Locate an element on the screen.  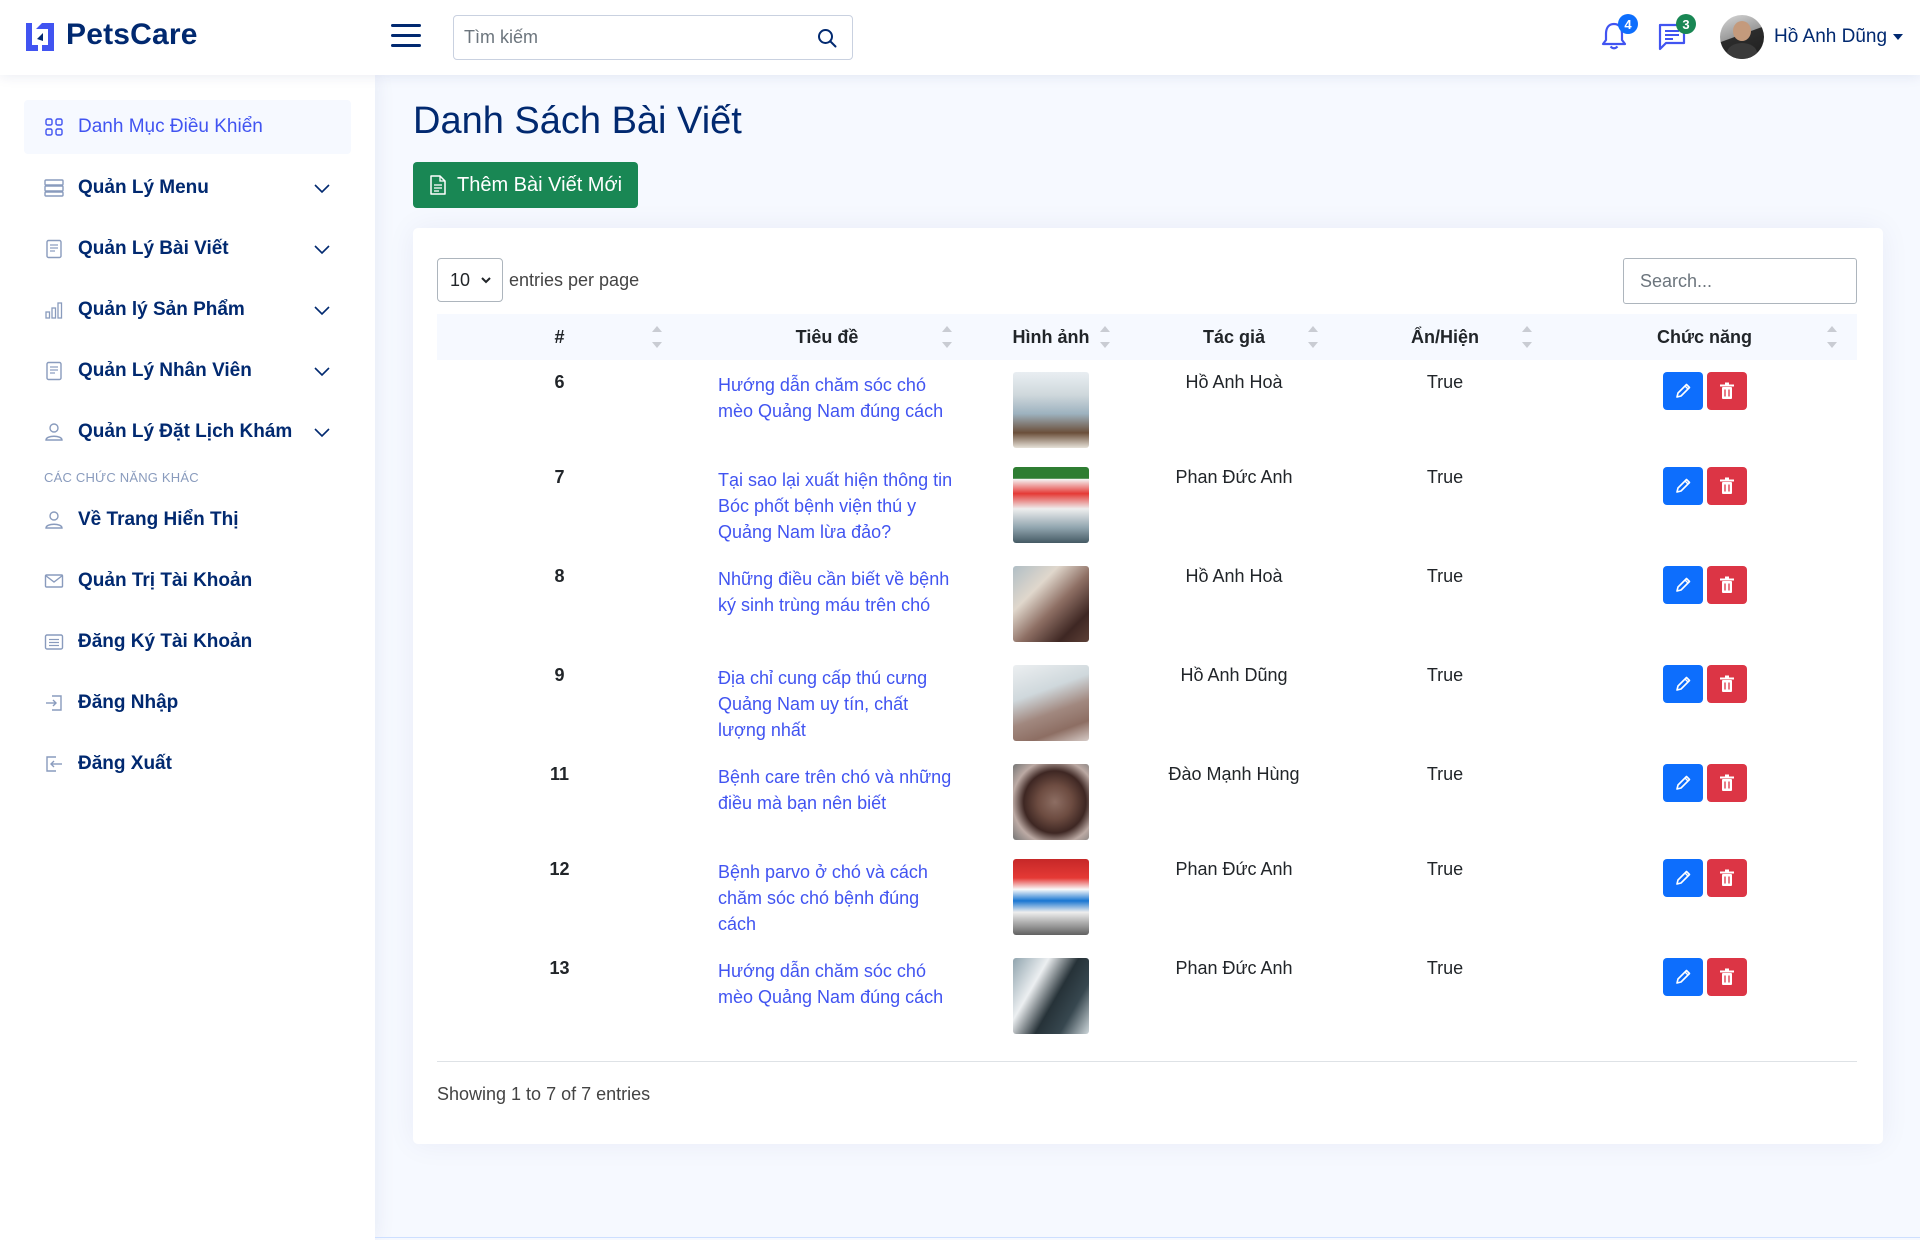
sidebar-item-appointments: Quản Lý Đặt Lịch Khám is located at coordinates (187, 432).